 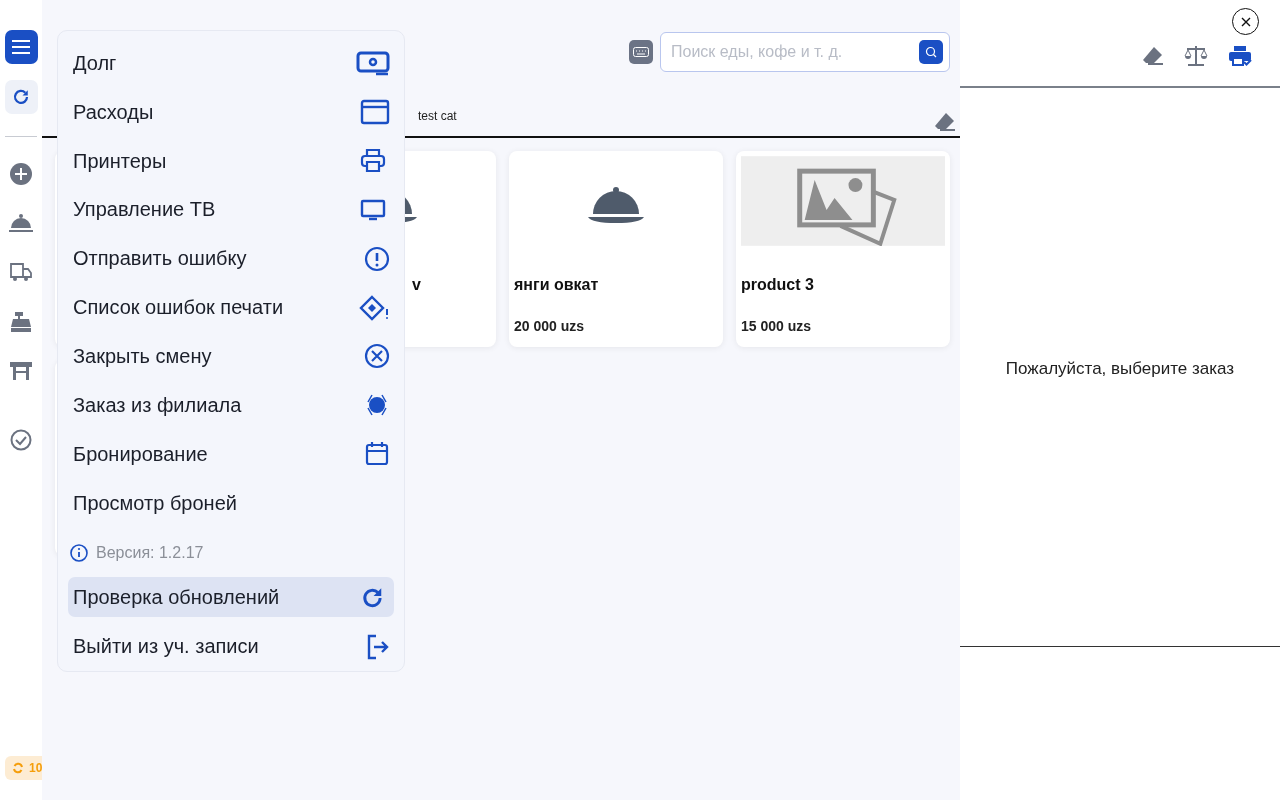 What do you see at coordinates (231, 356) in the screenshot?
I see `menu-item: Закрыть смену` at bounding box center [231, 356].